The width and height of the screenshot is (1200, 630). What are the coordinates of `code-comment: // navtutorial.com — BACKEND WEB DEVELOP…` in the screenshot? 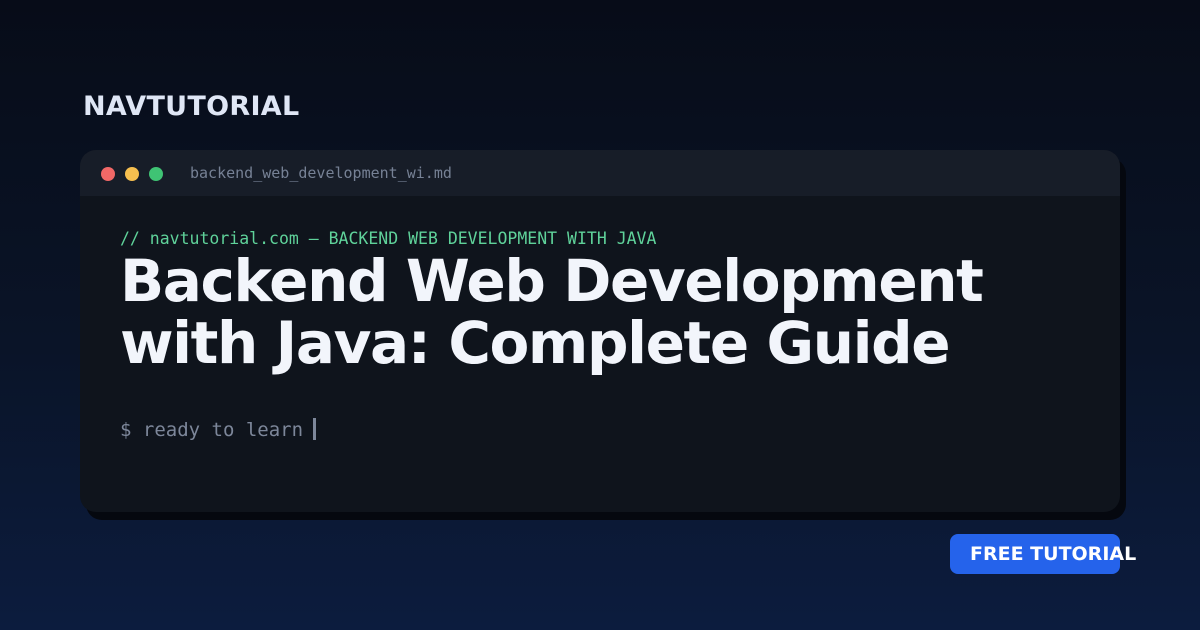 It's located at (388, 238).